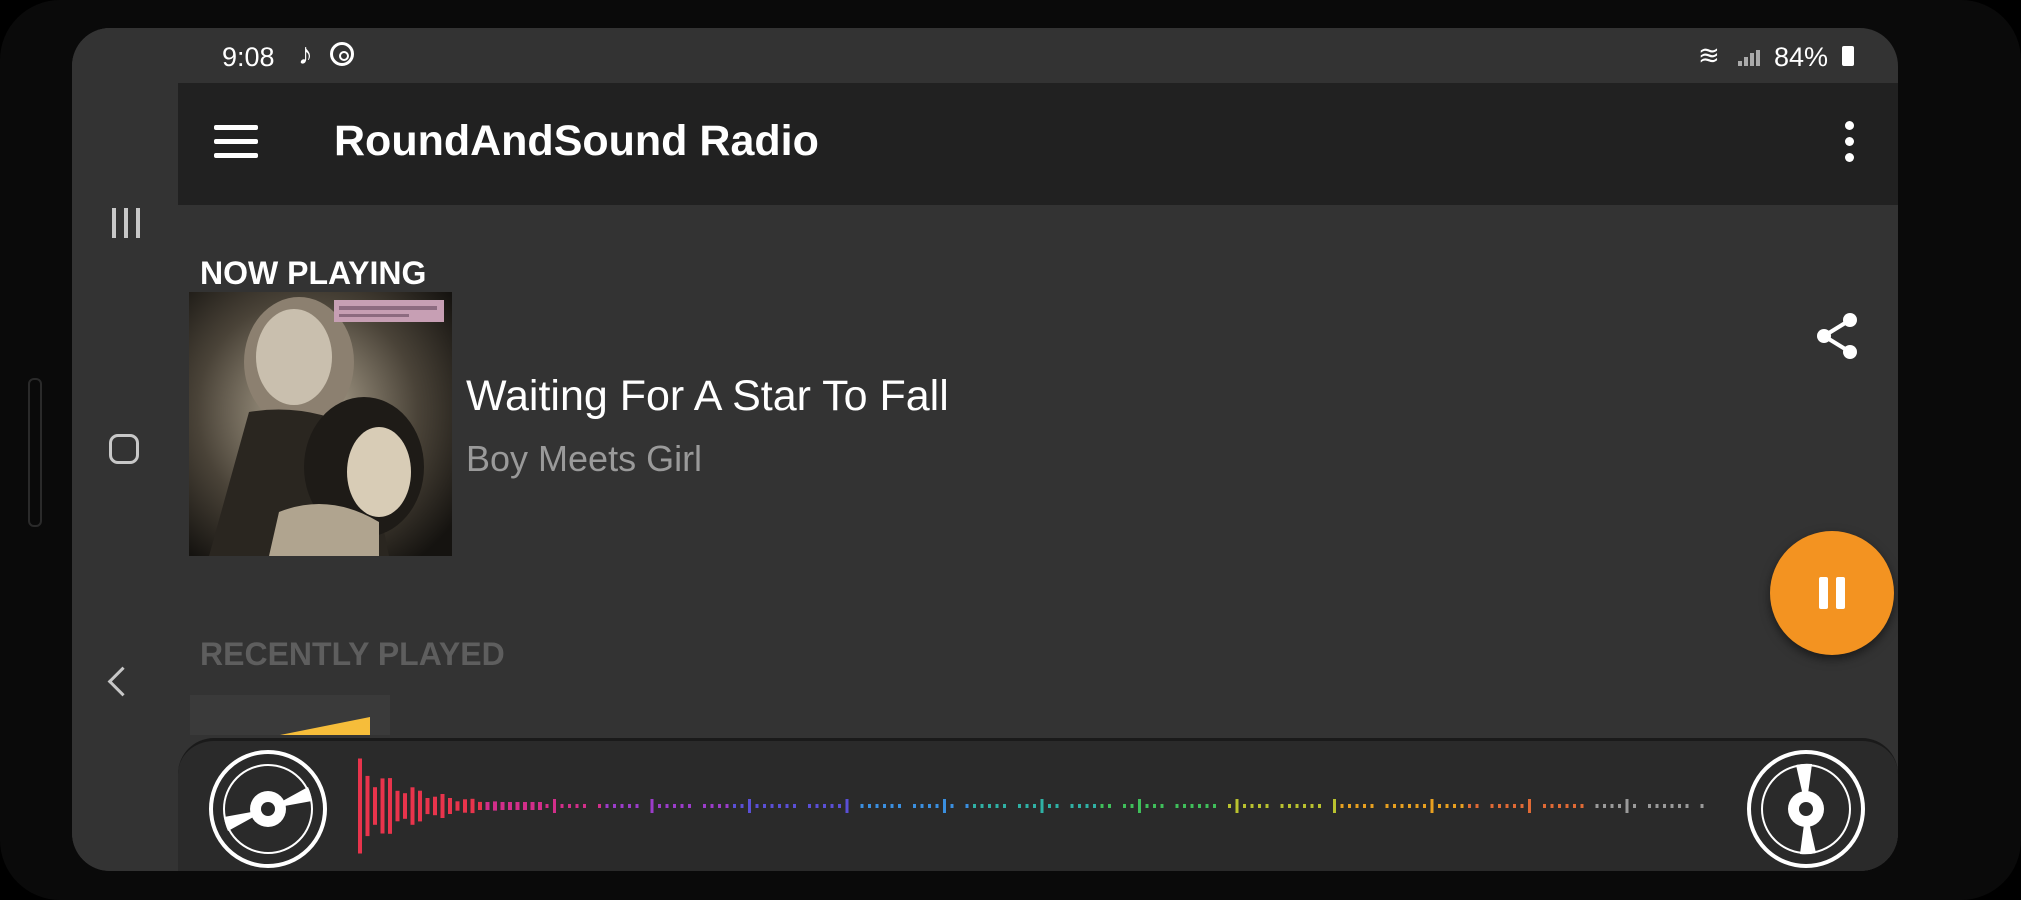 This screenshot has width=2021, height=900. What do you see at coordinates (1709, 55) in the screenshot?
I see `wifi-icon: ≋` at bounding box center [1709, 55].